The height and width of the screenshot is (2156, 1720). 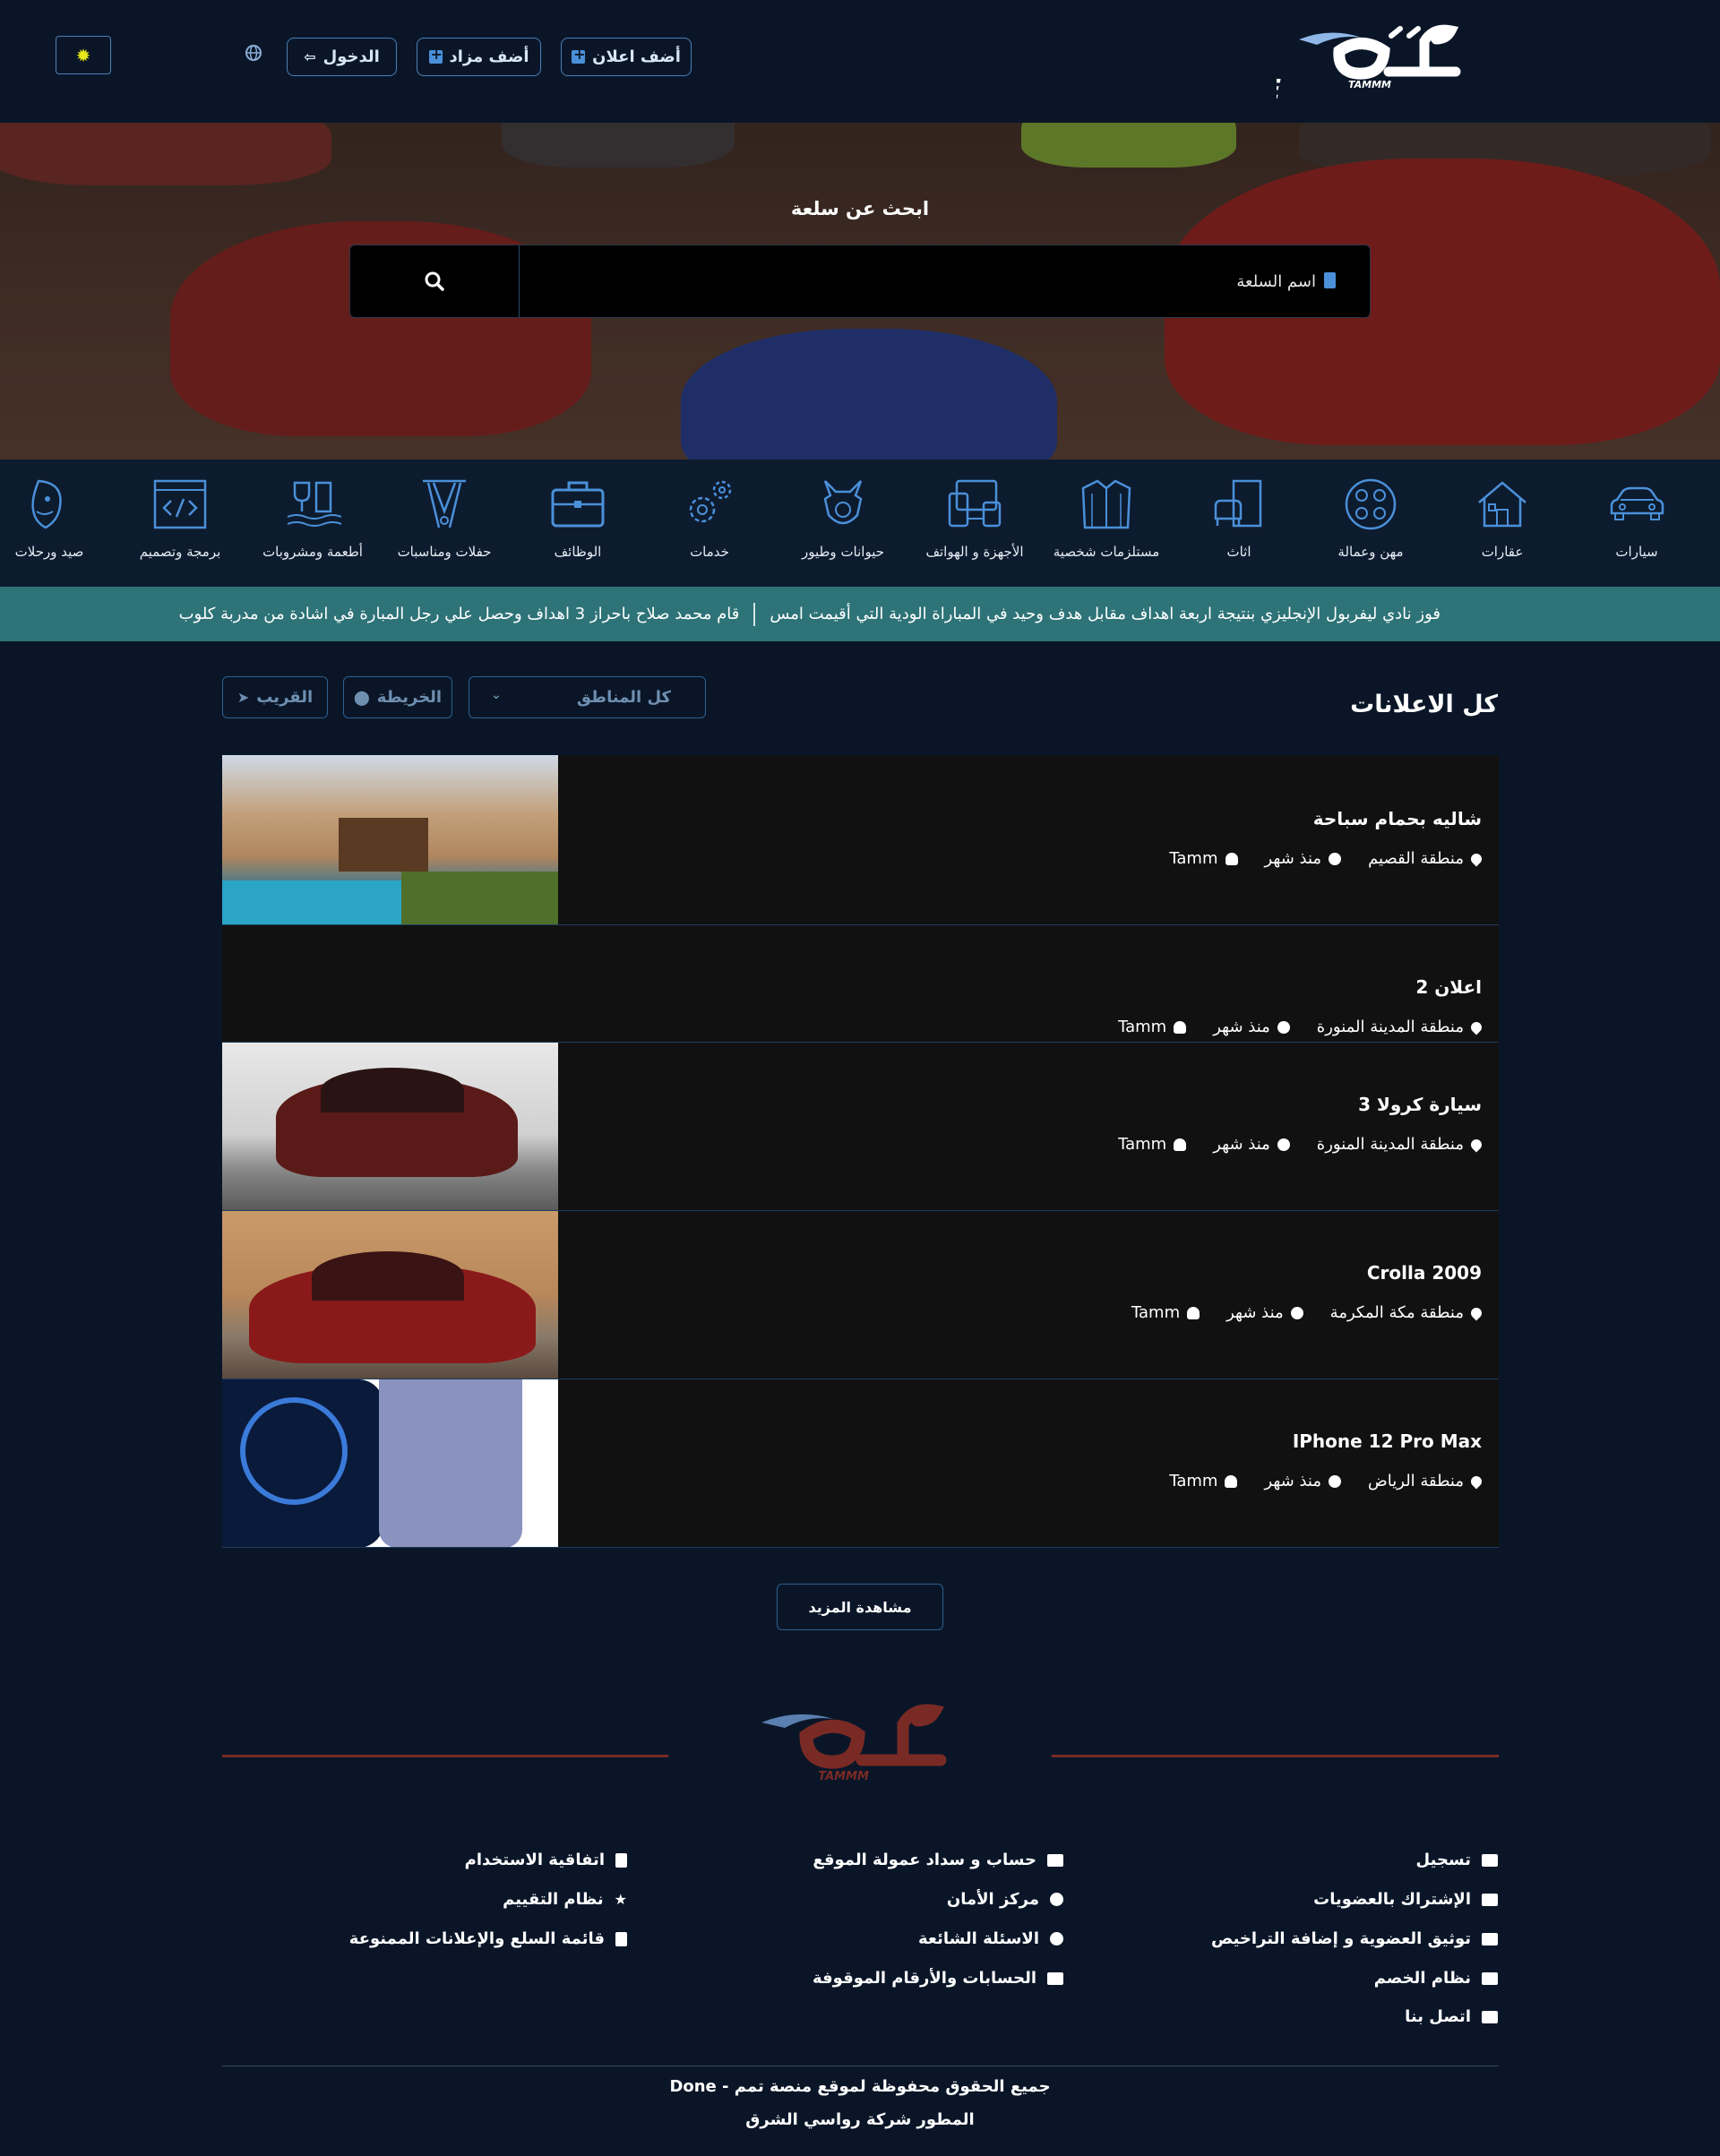 What do you see at coordinates (565, 1899) in the screenshot?
I see `footer-link-rating: ★ نظام التقييم` at bounding box center [565, 1899].